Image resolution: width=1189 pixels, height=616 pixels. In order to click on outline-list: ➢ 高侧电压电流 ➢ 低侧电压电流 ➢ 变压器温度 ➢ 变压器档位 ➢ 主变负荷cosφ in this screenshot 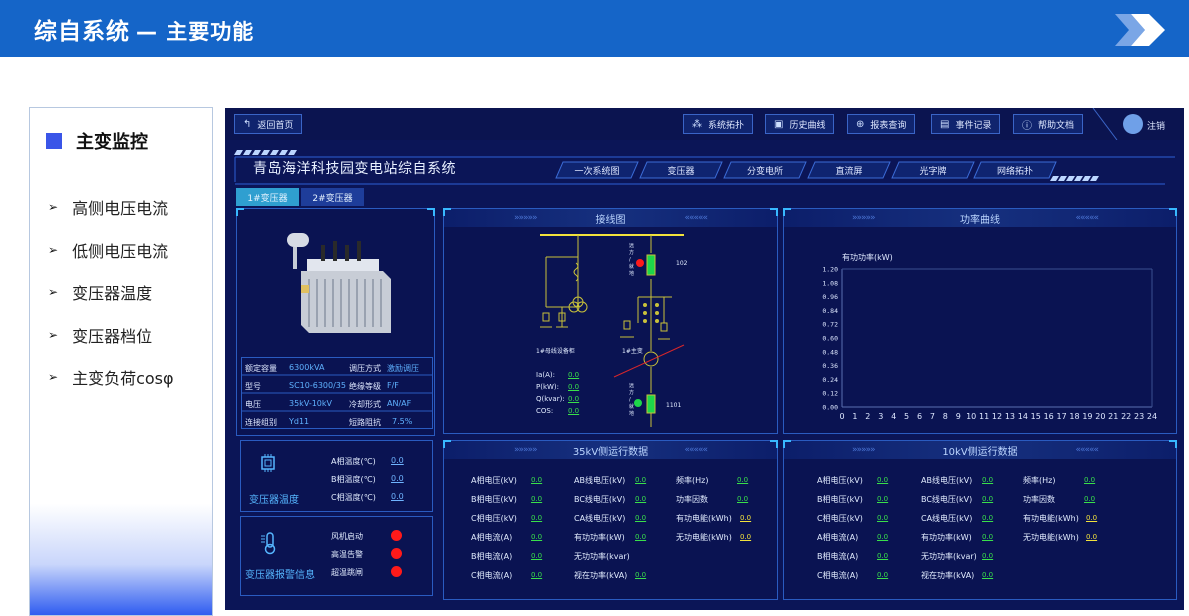, I will do `click(111, 292)`.